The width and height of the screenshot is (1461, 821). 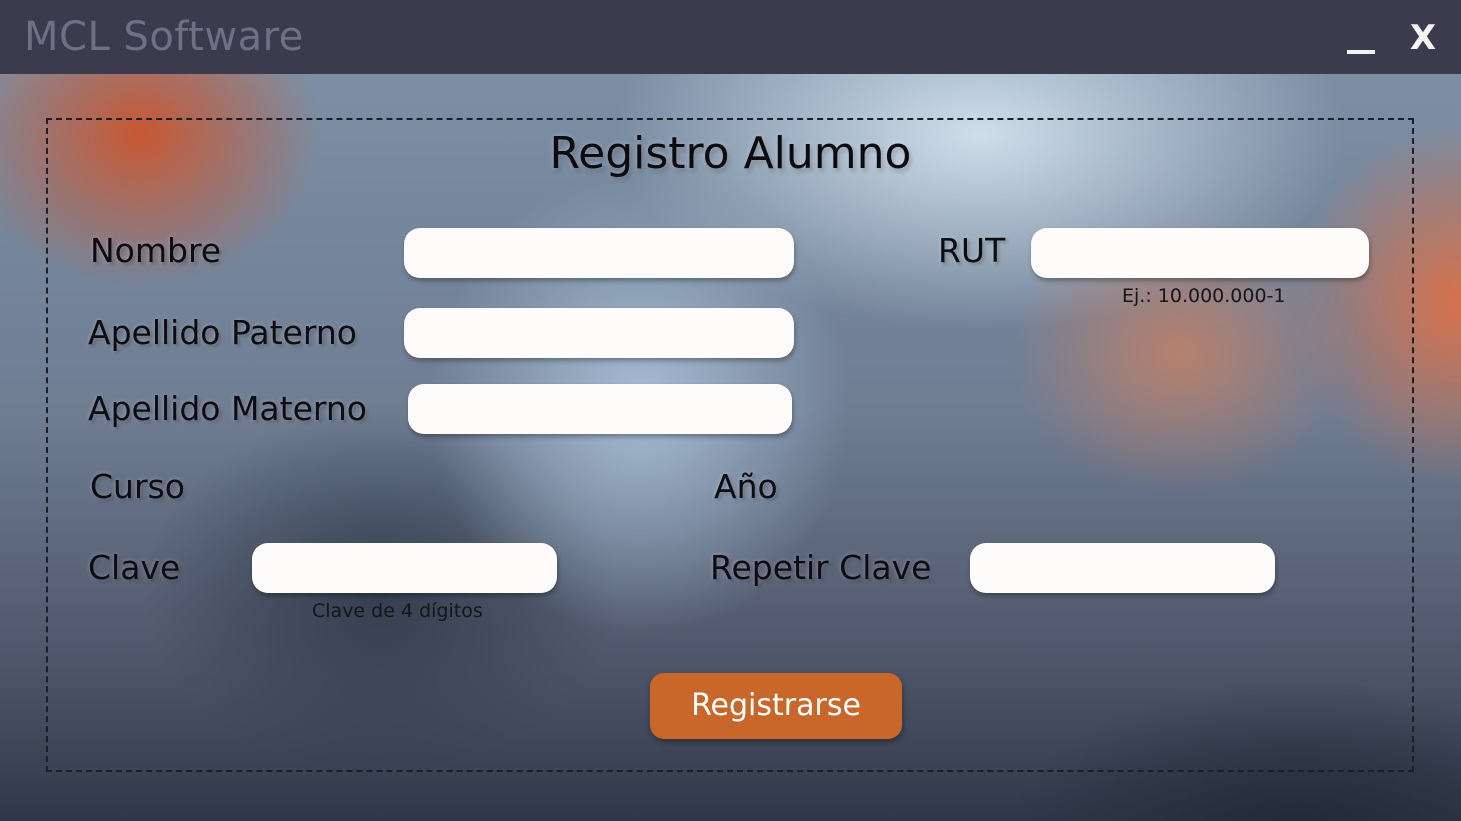 What do you see at coordinates (1361, 52) in the screenshot?
I see `minimize-icon` at bounding box center [1361, 52].